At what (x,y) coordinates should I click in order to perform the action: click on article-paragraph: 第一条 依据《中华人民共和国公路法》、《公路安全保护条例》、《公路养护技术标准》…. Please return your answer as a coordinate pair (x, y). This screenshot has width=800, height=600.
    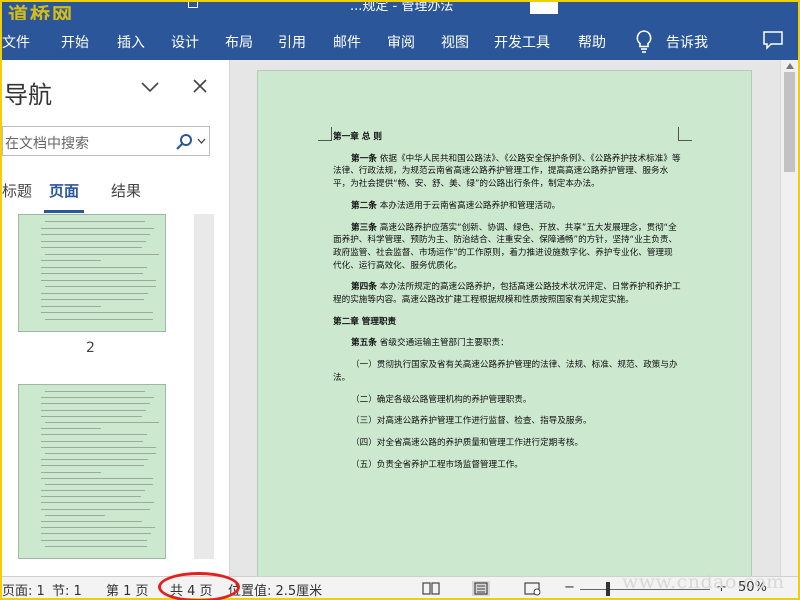
    Looking at the image, I should click on (507, 172).